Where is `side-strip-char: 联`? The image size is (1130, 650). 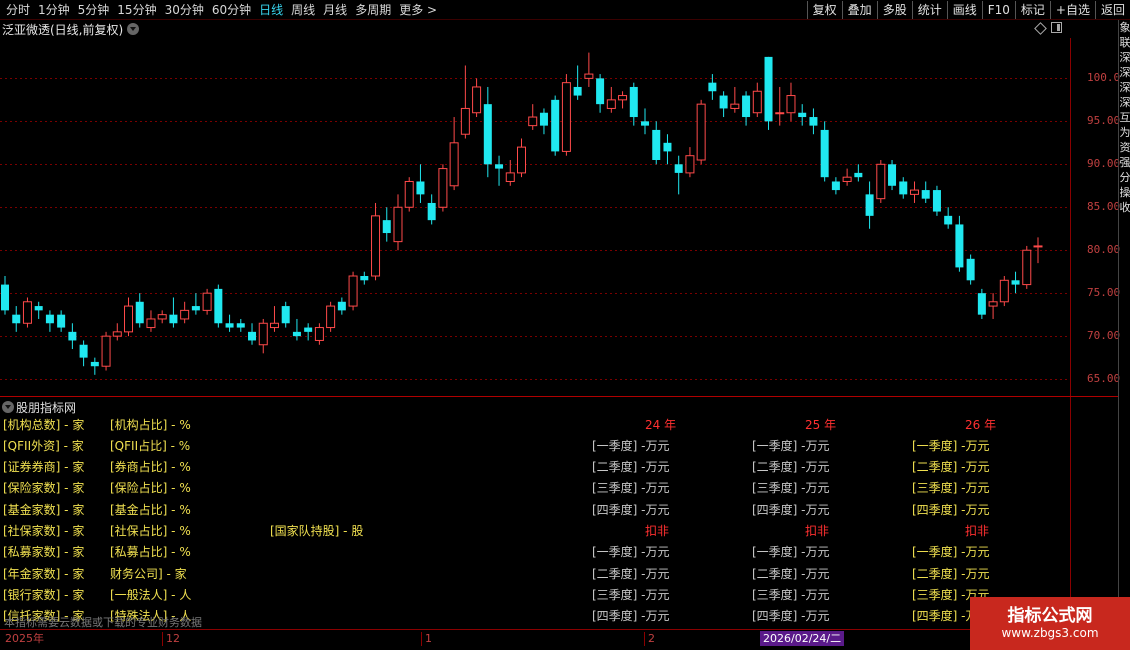
side-strip-char: 联 is located at coordinates (1124, 42).